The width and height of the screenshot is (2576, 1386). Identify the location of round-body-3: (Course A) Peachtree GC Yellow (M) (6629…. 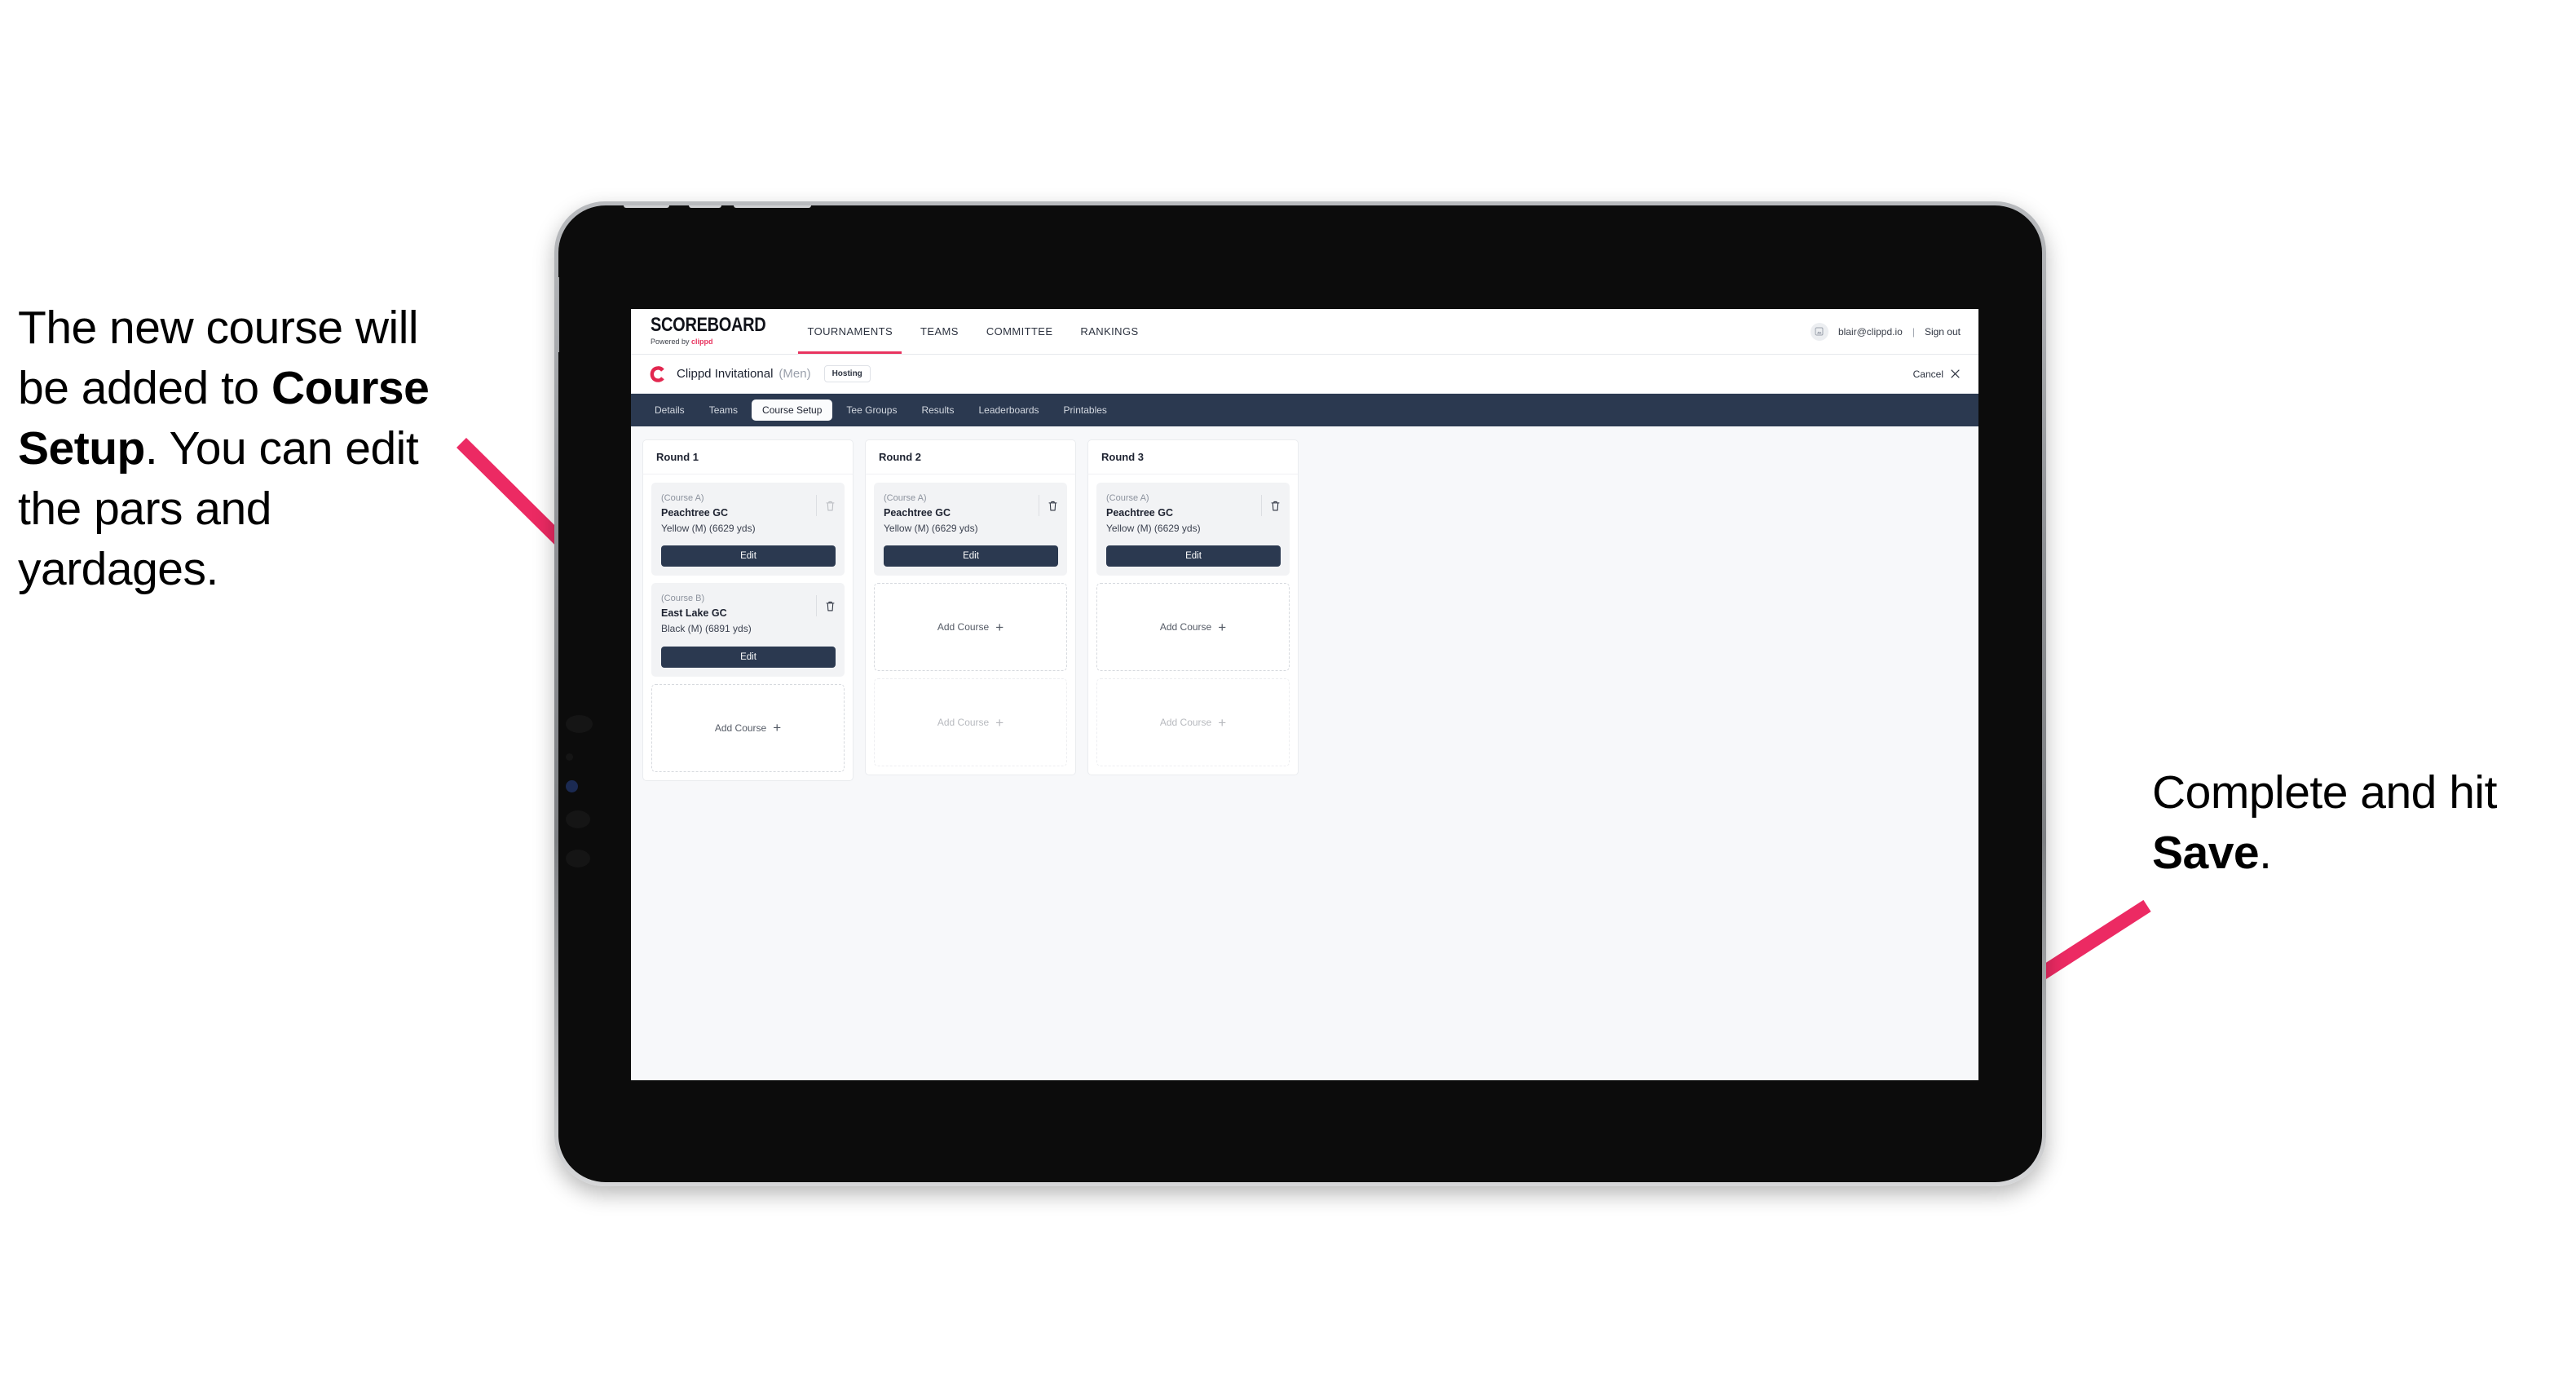
(1193, 625).